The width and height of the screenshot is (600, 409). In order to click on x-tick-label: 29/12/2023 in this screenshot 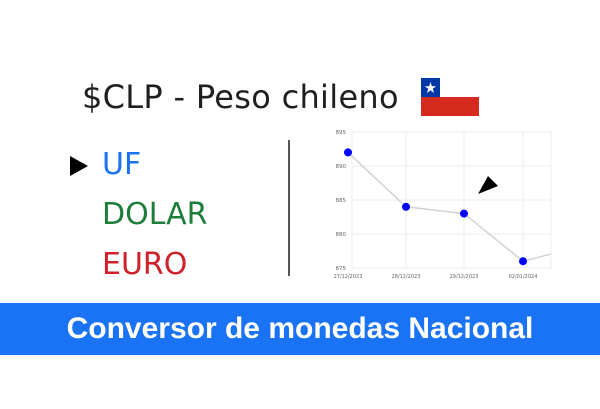, I will do `click(464, 277)`.